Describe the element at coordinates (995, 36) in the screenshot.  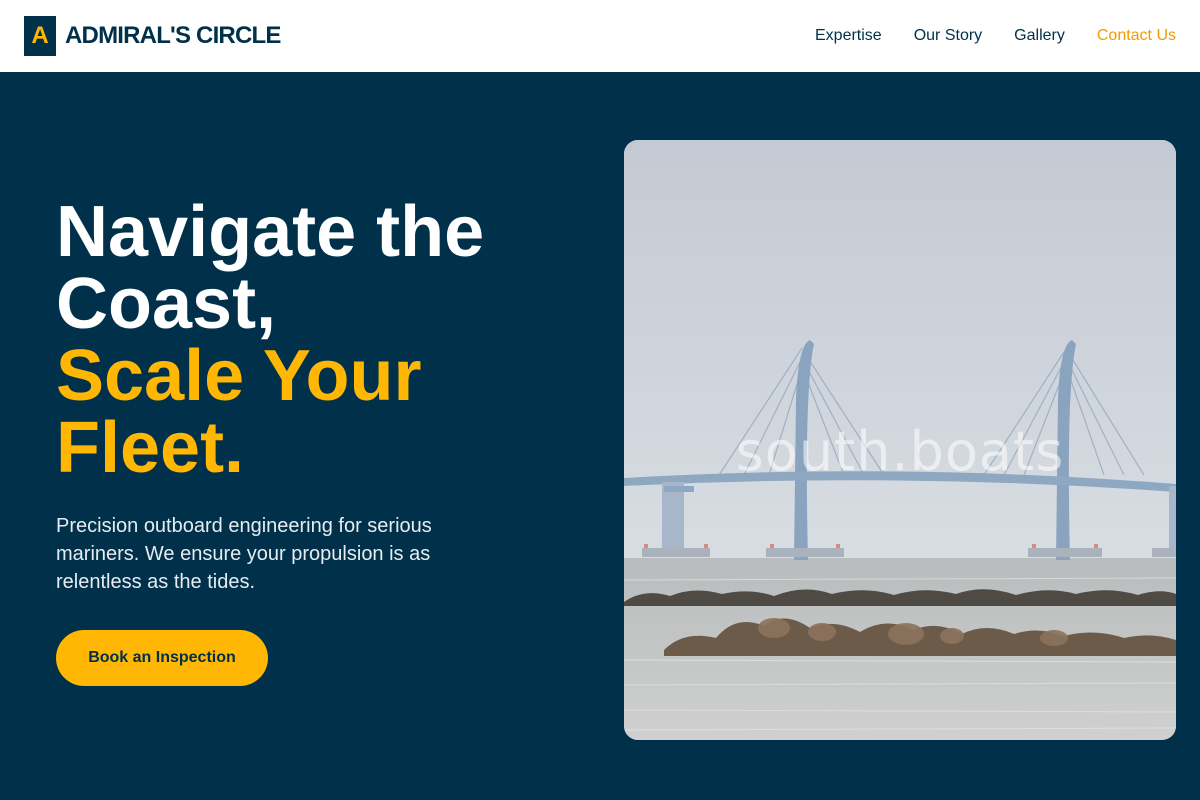
I see `main-nav: Expertise Our Story Gallery Contact Us` at that location.